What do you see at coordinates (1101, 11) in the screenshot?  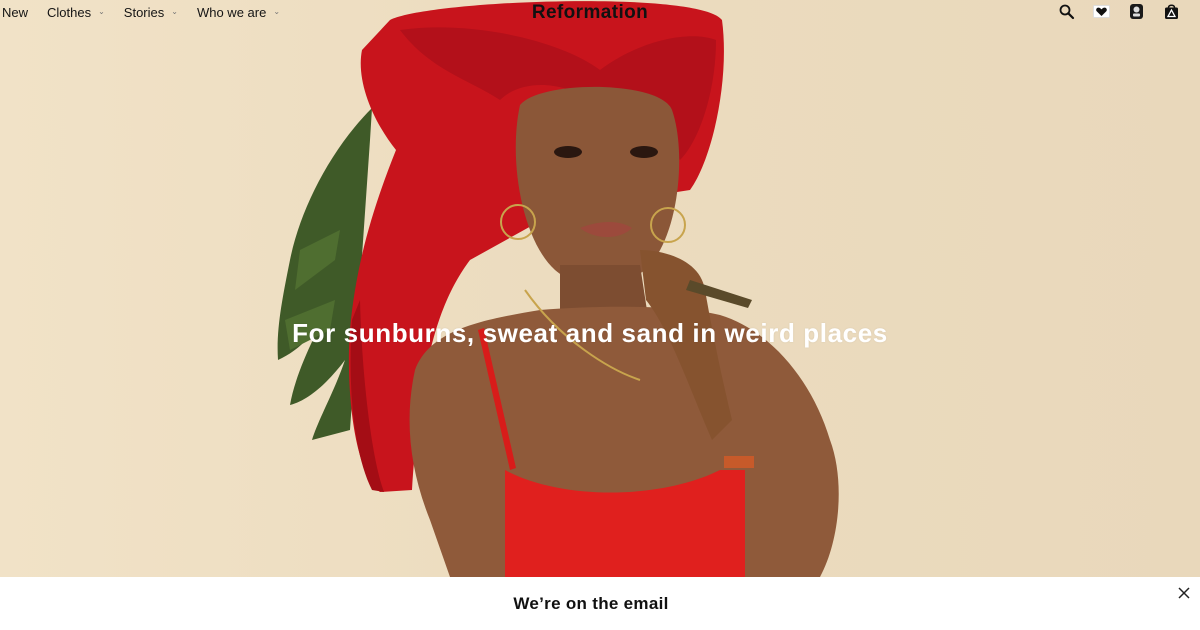 I see `wishlist-heart-icon` at bounding box center [1101, 11].